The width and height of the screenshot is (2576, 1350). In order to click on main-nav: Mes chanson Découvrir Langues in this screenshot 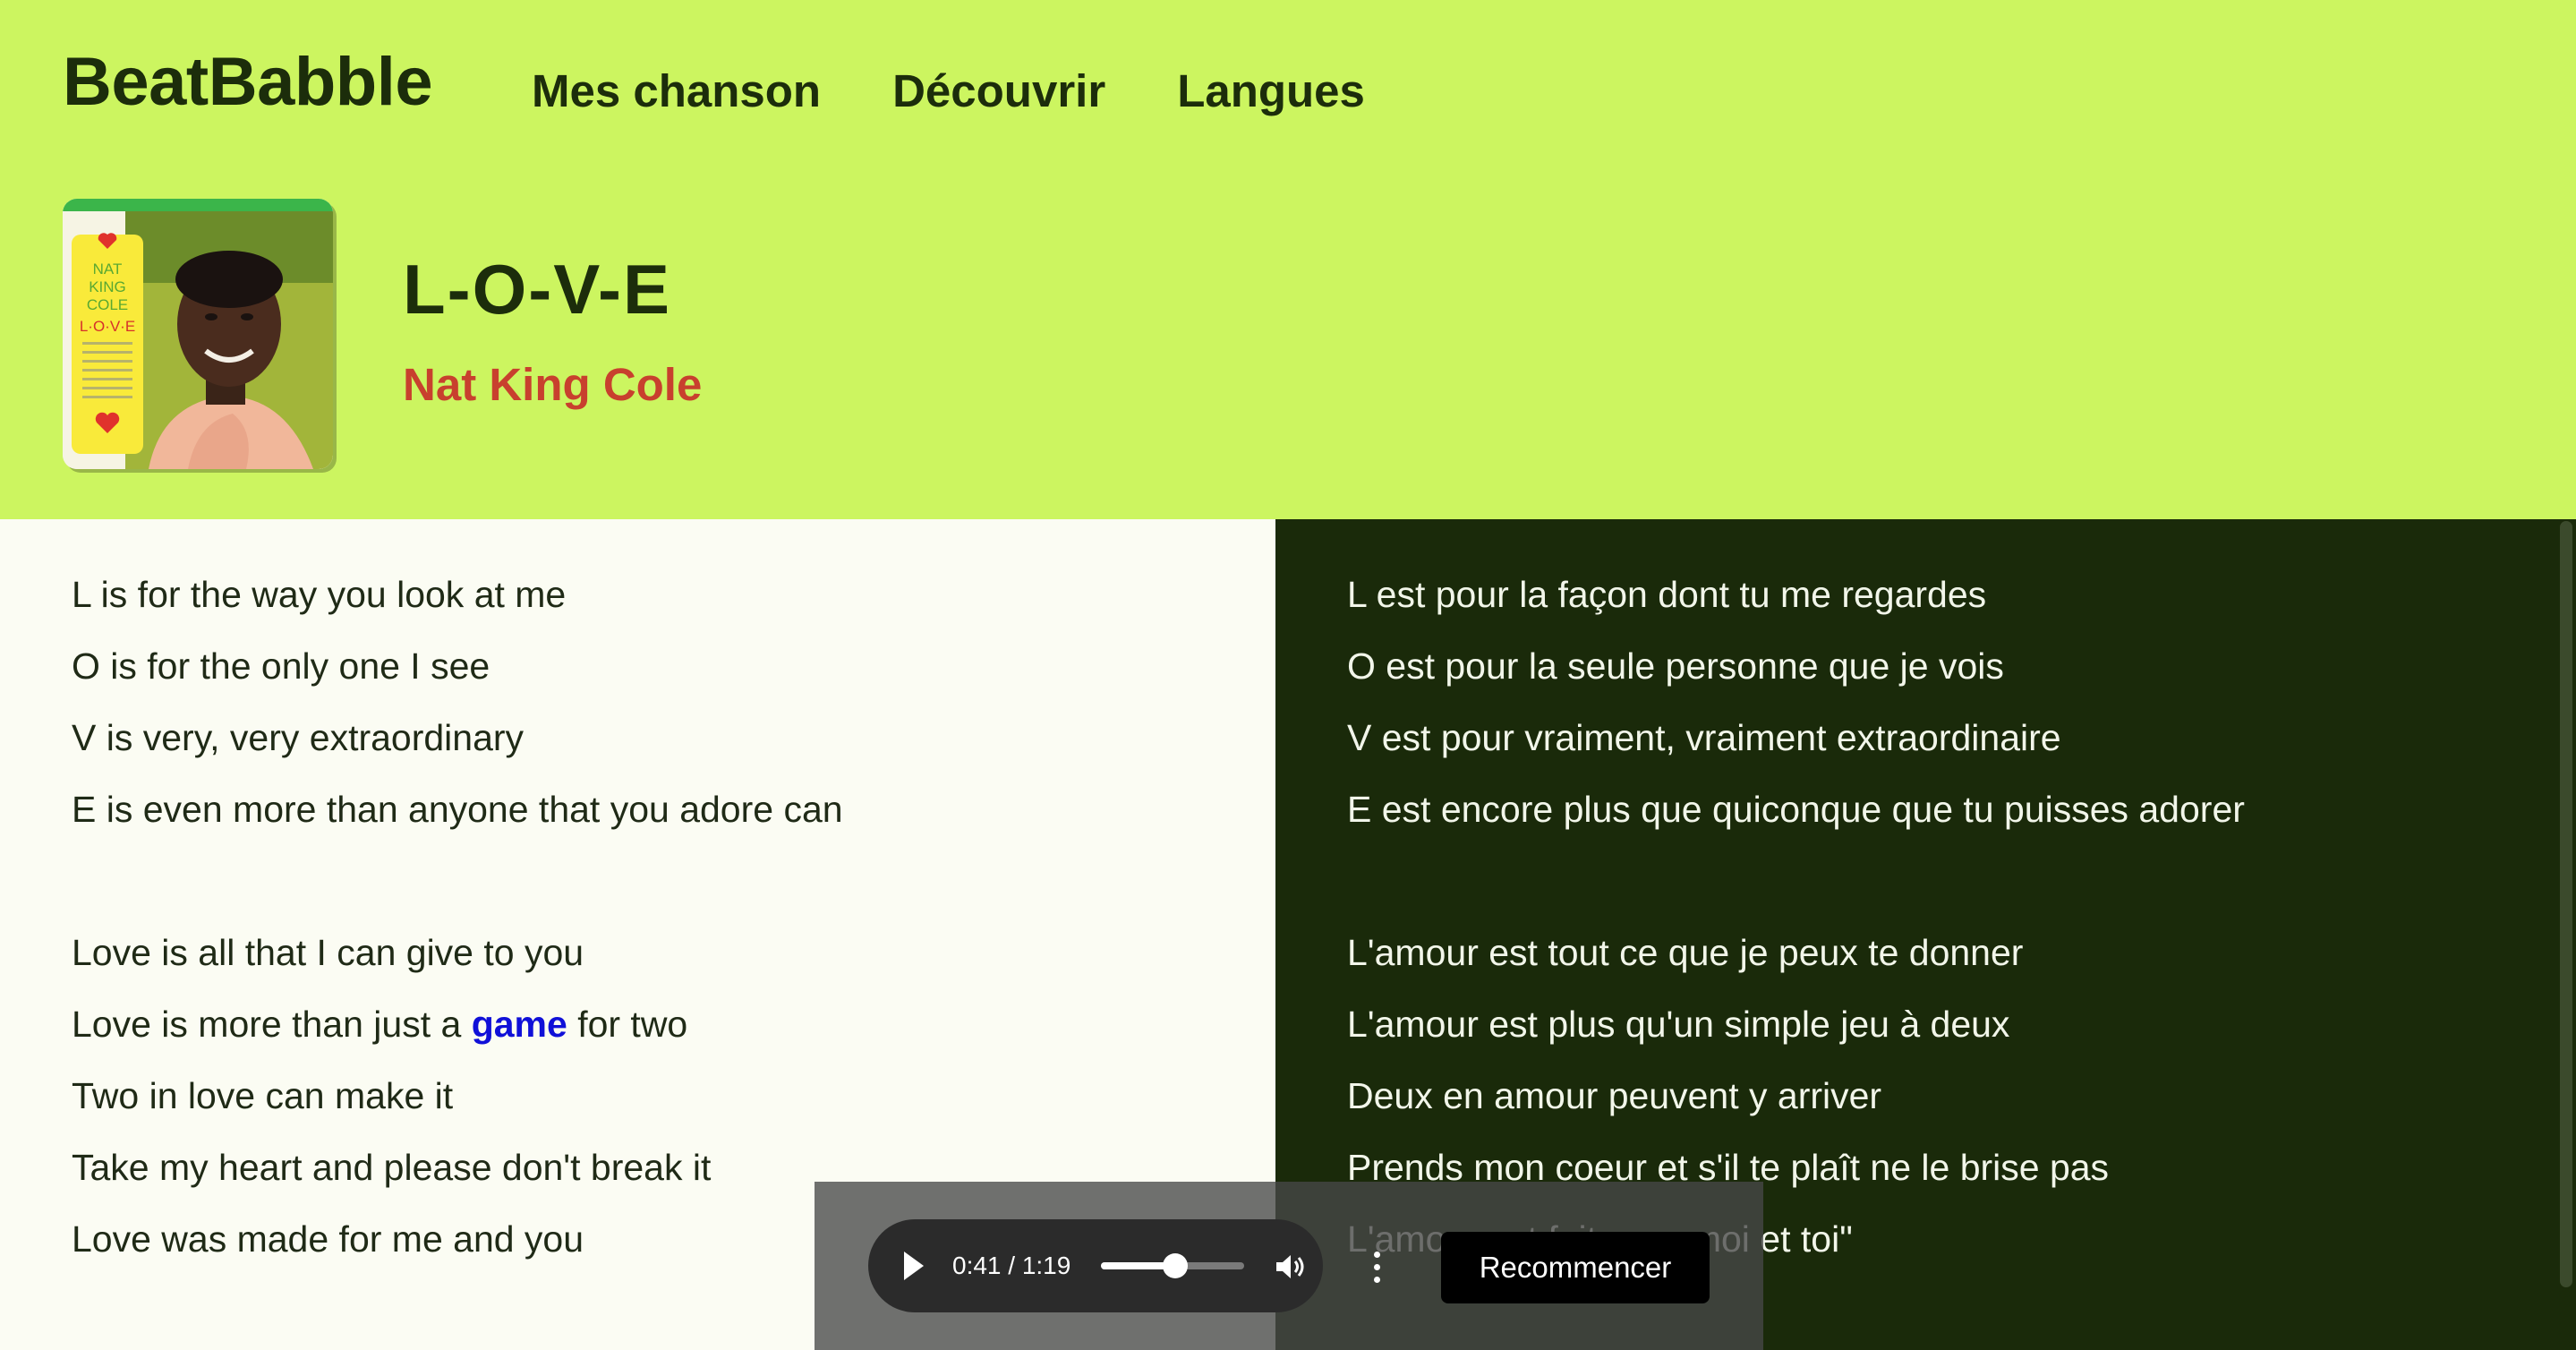, I will do `click(948, 91)`.